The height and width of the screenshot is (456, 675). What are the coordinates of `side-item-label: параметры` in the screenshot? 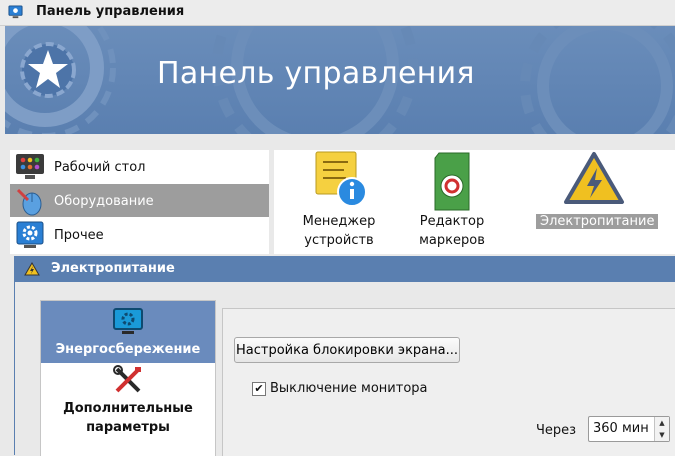 It's located at (128, 427).